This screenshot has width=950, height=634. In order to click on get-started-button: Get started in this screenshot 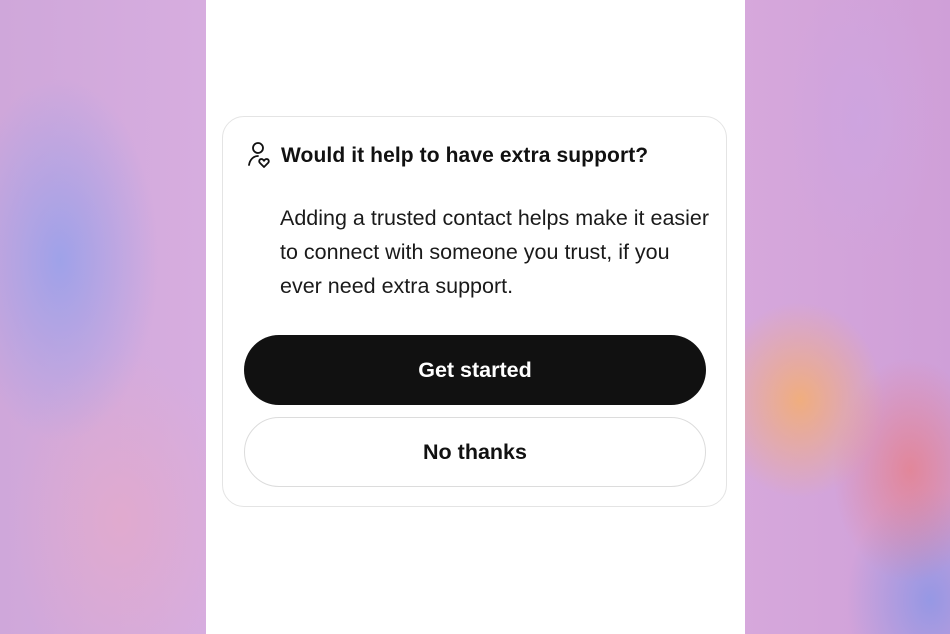, I will do `click(475, 370)`.